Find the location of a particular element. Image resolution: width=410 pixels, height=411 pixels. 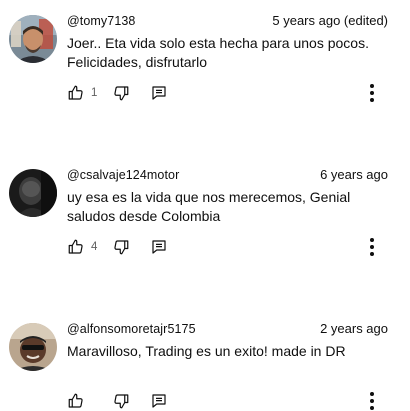

like-count: 1 is located at coordinates (94, 93).